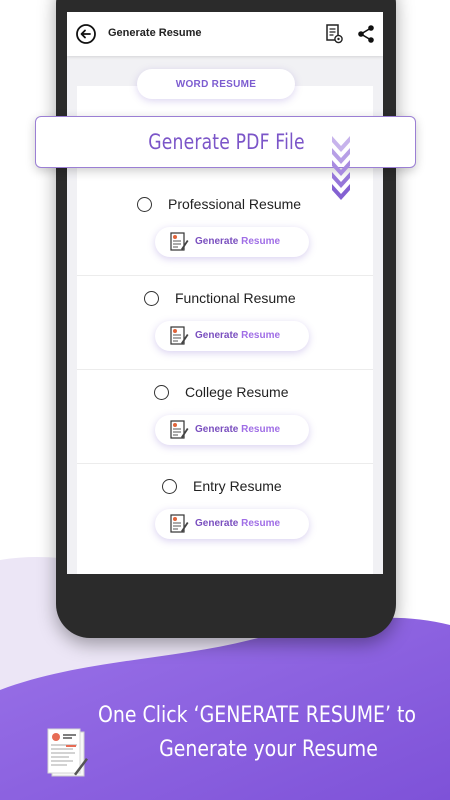  Describe the element at coordinates (67, 752) in the screenshot. I see `resume-document-icon` at that location.